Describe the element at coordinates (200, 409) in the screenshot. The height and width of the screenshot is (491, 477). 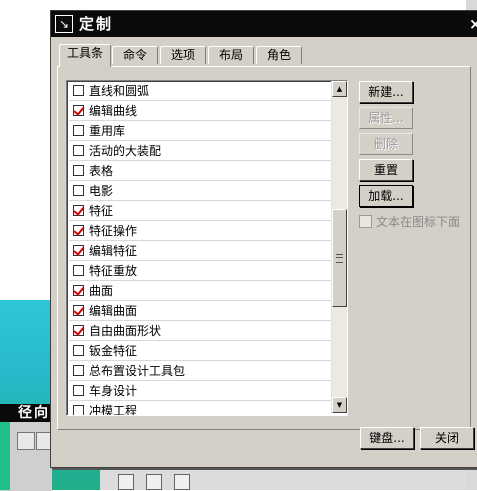
I see `list-item: 冲模工程` at that location.